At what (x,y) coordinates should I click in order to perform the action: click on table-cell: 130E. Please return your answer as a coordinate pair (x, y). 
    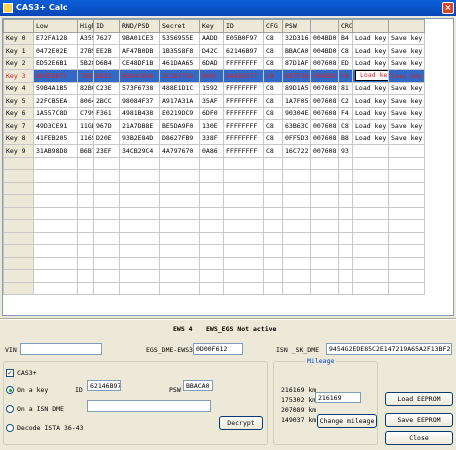
    Looking at the image, I should click on (211, 126).